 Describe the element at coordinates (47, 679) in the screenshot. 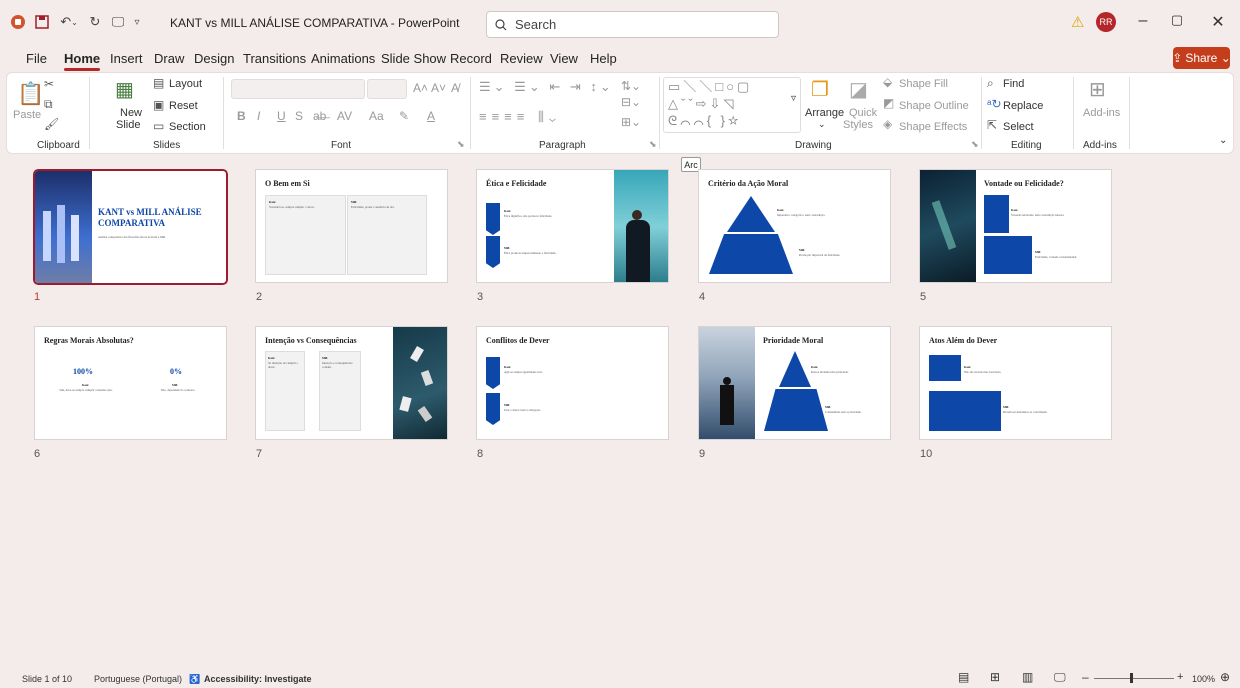

I see `slide-counter: Slide 1 of 10` at that location.